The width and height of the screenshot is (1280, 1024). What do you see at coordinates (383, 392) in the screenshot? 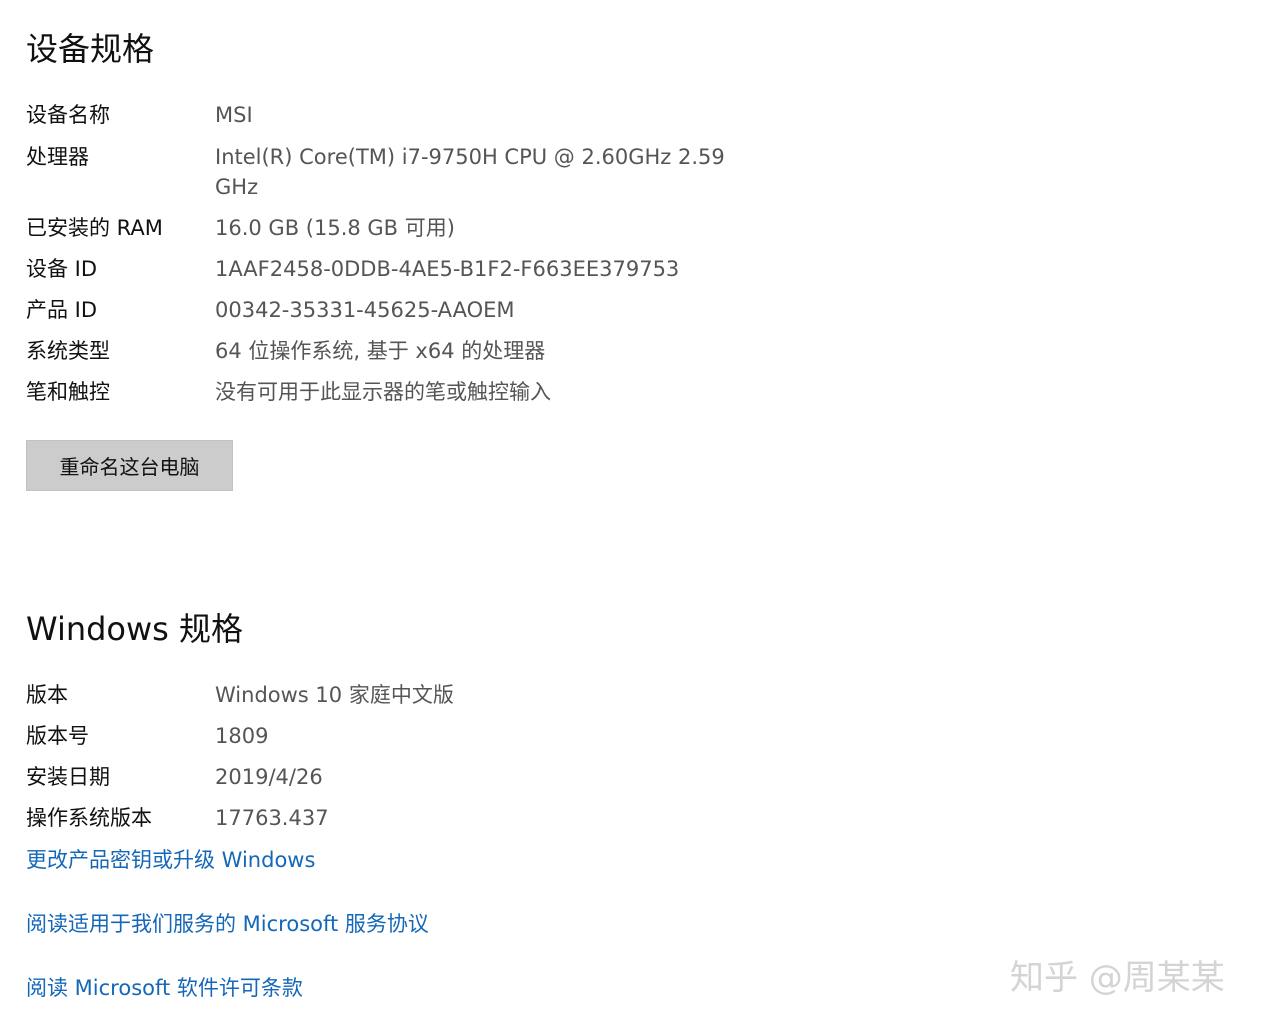
I see `spec-value: 没有可用于此显示器的笔或触控输入` at bounding box center [383, 392].